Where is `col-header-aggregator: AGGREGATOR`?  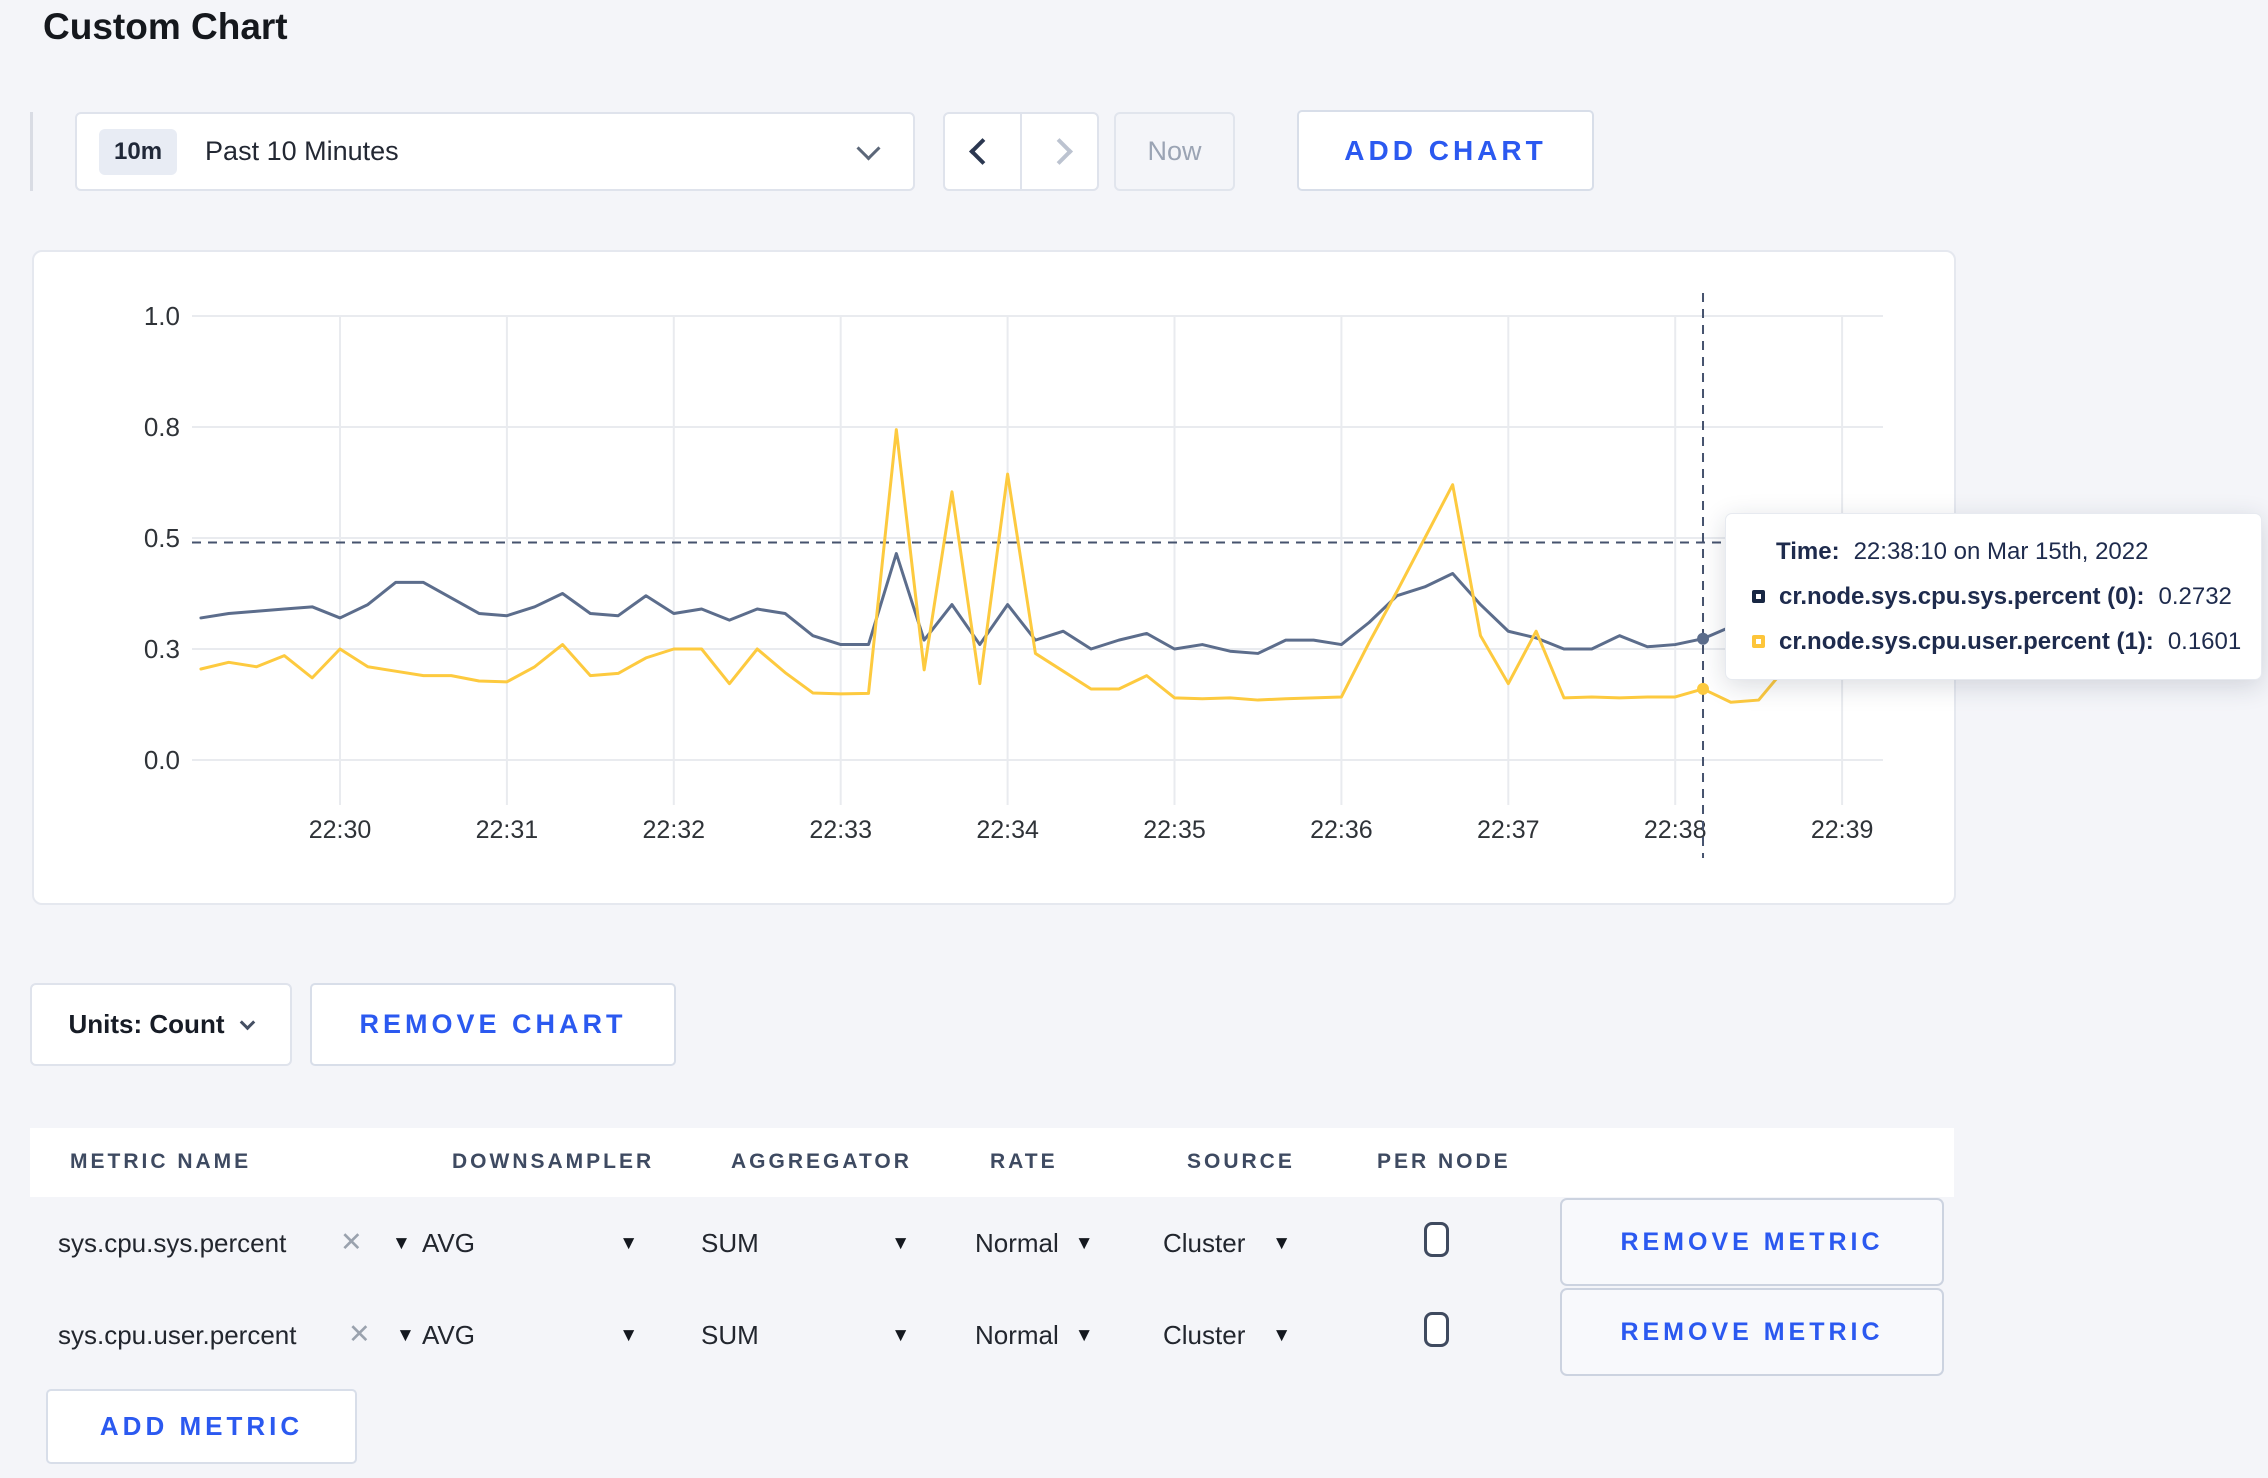
col-header-aggregator: AGGREGATOR is located at coordinates (821, 1161).